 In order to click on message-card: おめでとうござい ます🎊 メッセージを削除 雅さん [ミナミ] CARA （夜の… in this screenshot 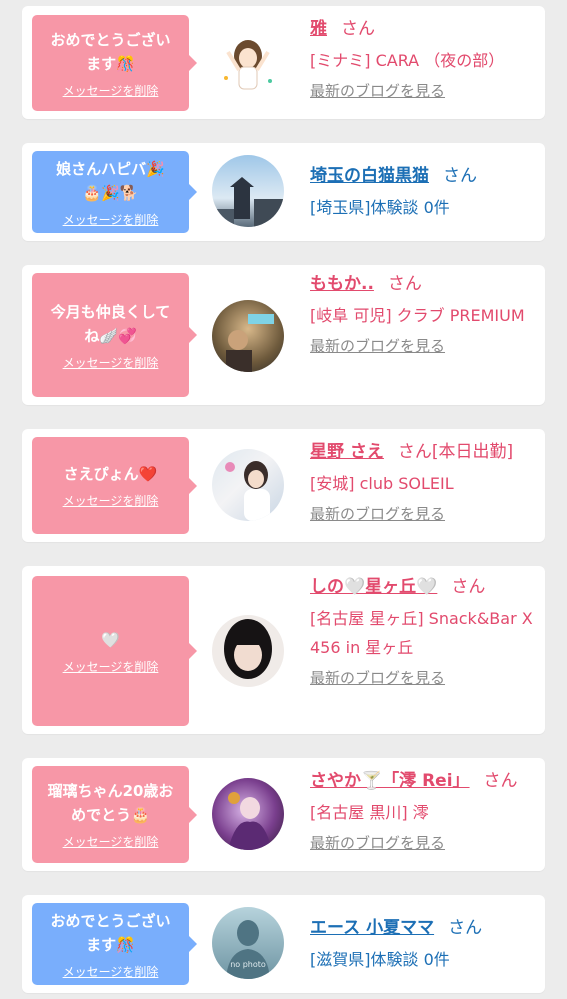, I will do `click(283, 62)`.